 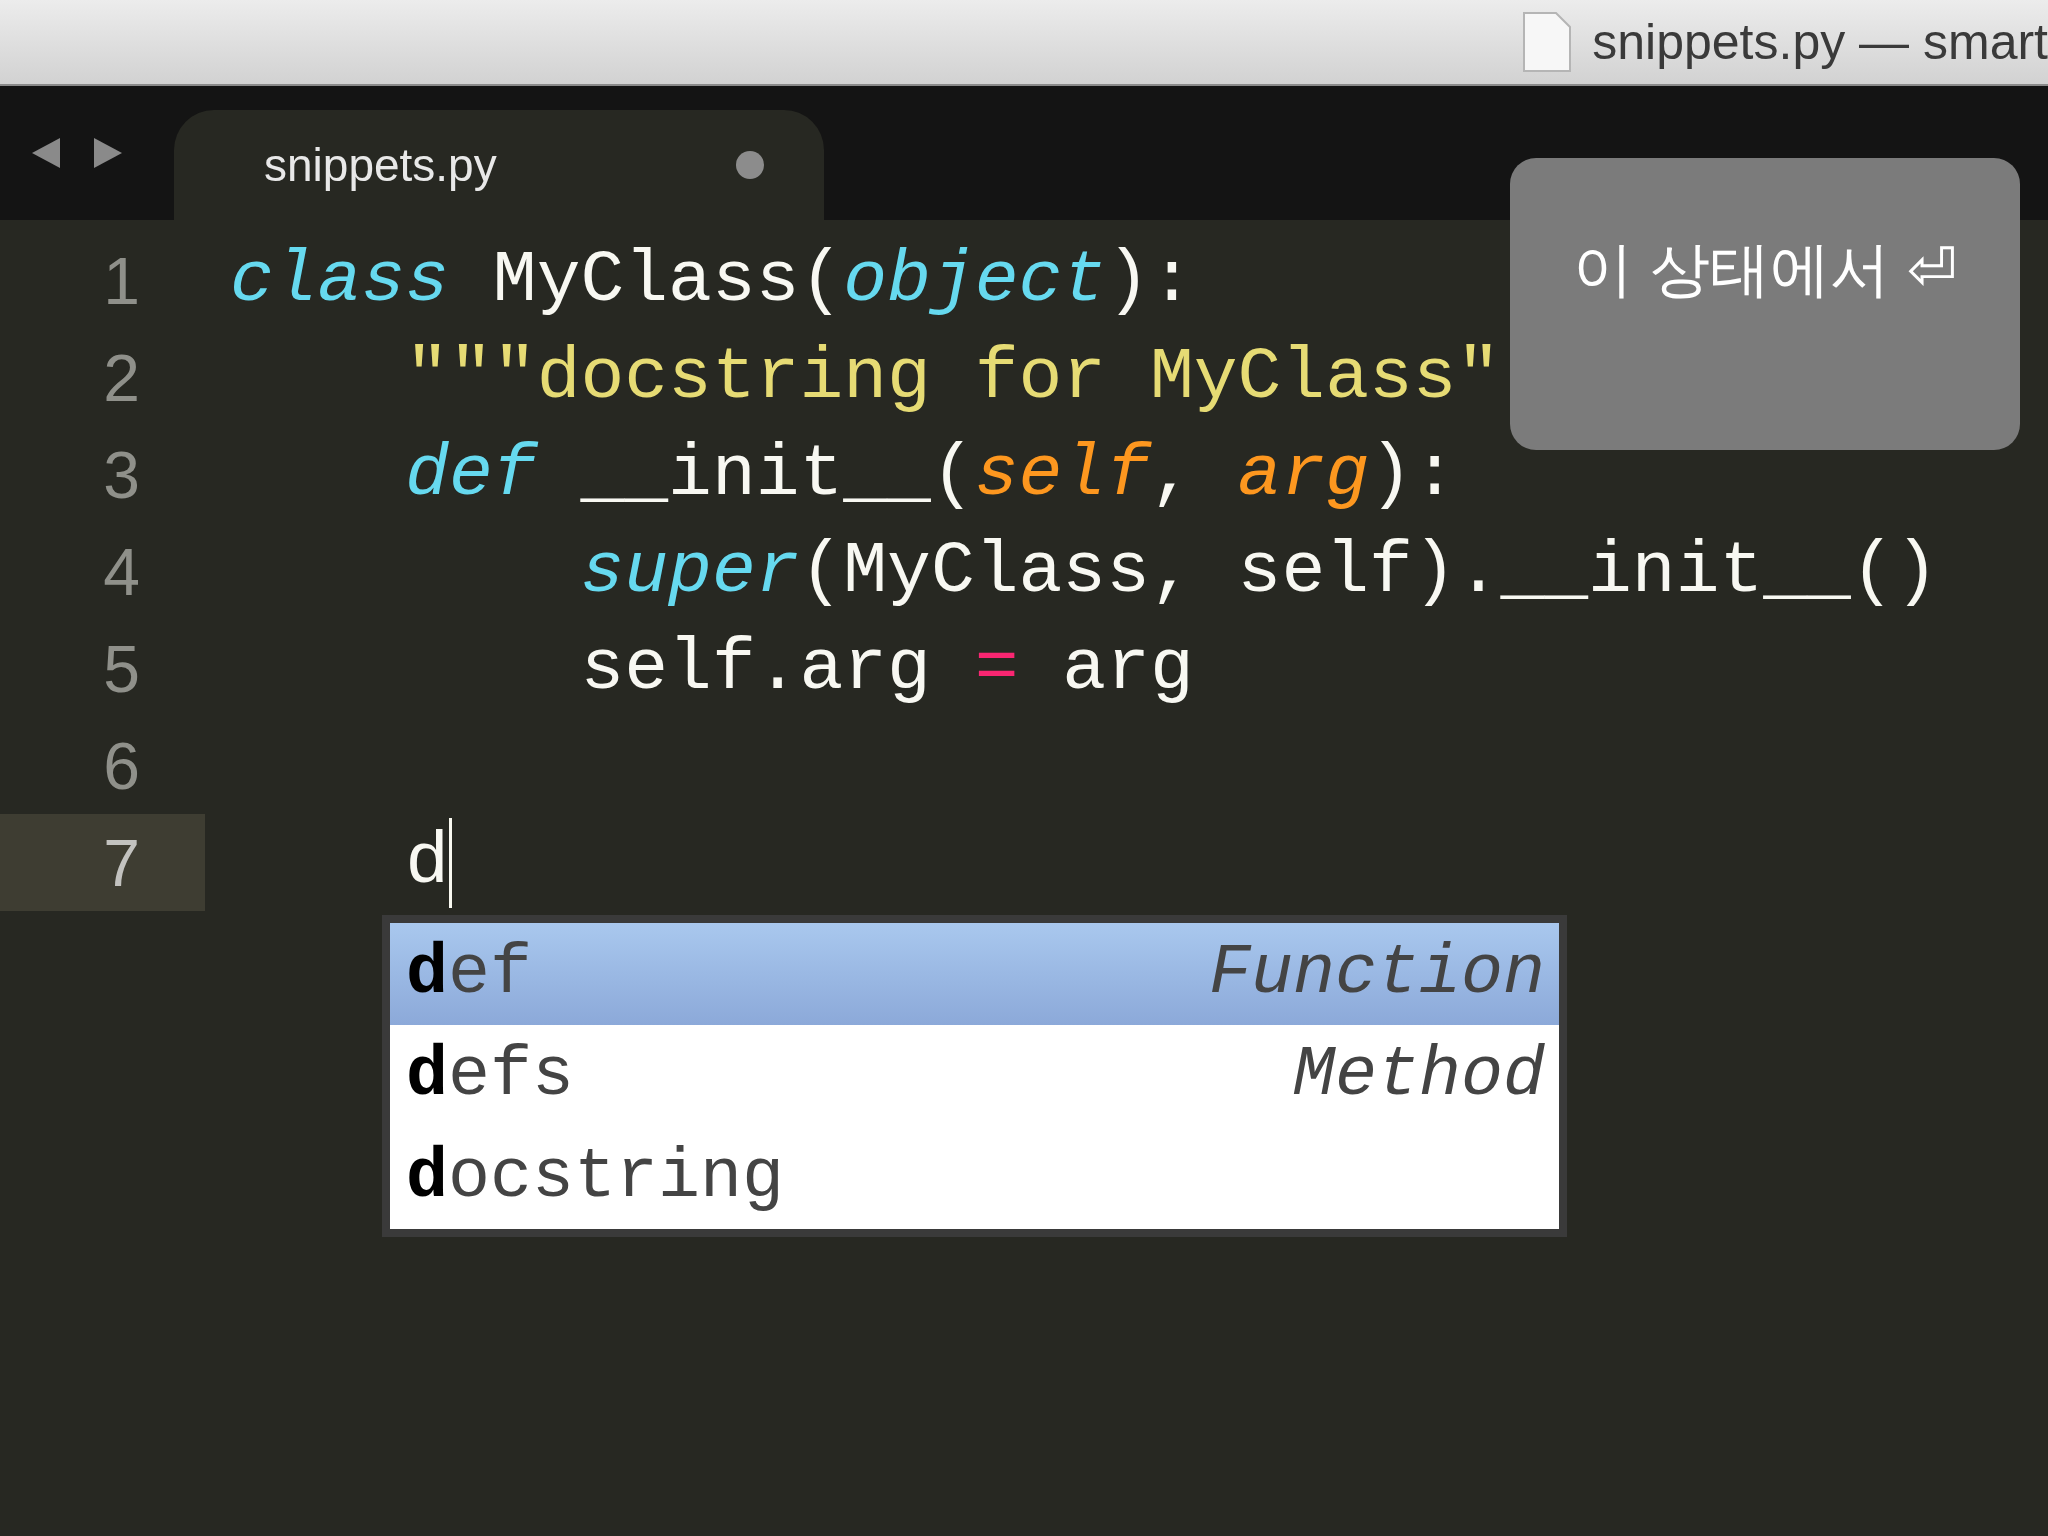 I want to click on completion-label: docstring, so click(x=595, y=1178).